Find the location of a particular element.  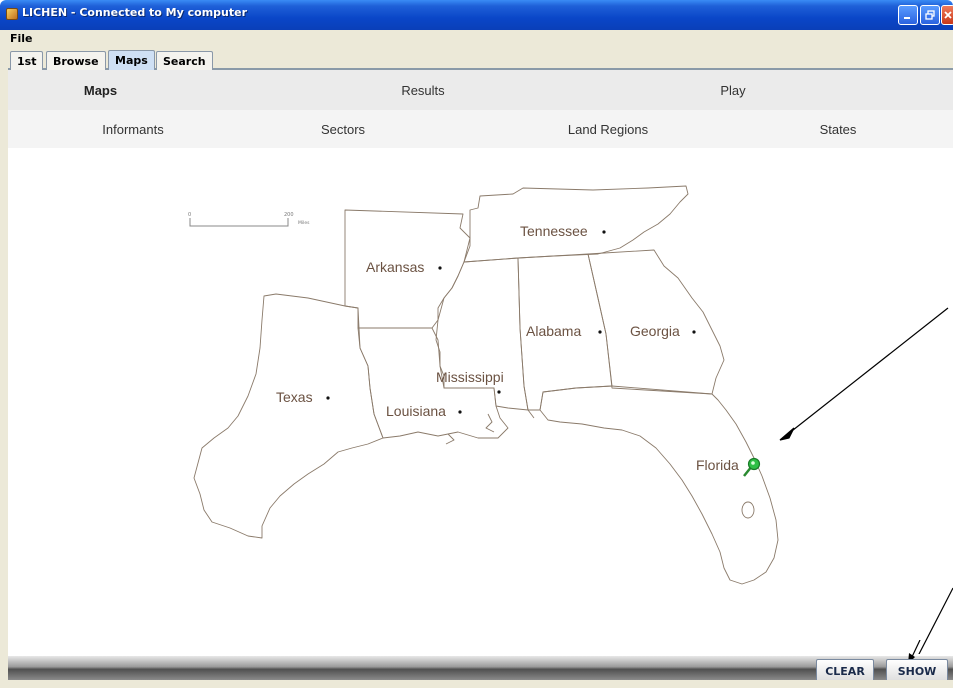

nav-states: States is located at coordinates (838, 129).